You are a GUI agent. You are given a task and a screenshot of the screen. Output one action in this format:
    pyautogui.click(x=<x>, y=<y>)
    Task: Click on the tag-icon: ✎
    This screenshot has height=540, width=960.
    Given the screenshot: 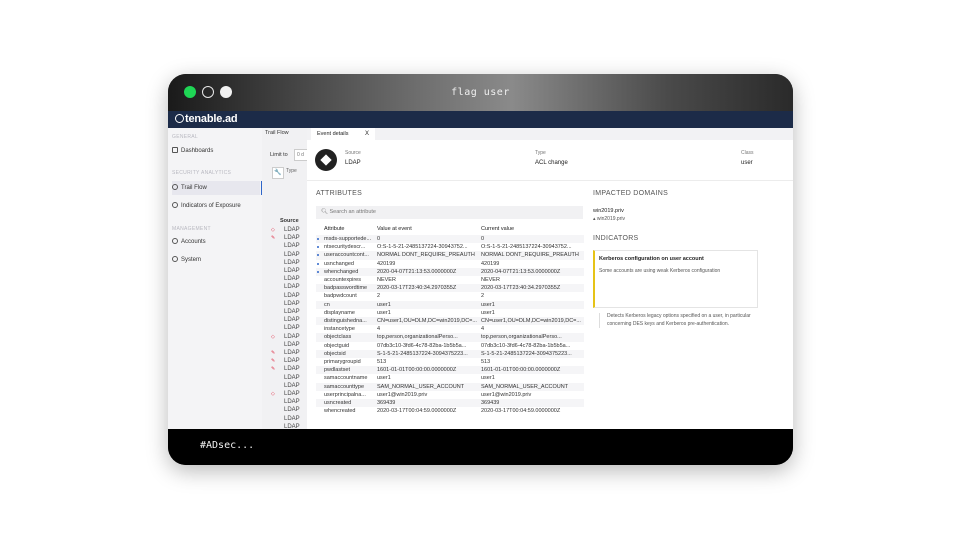 What is the action you would take?
    pyautogui.click(x=273, y=369)
    